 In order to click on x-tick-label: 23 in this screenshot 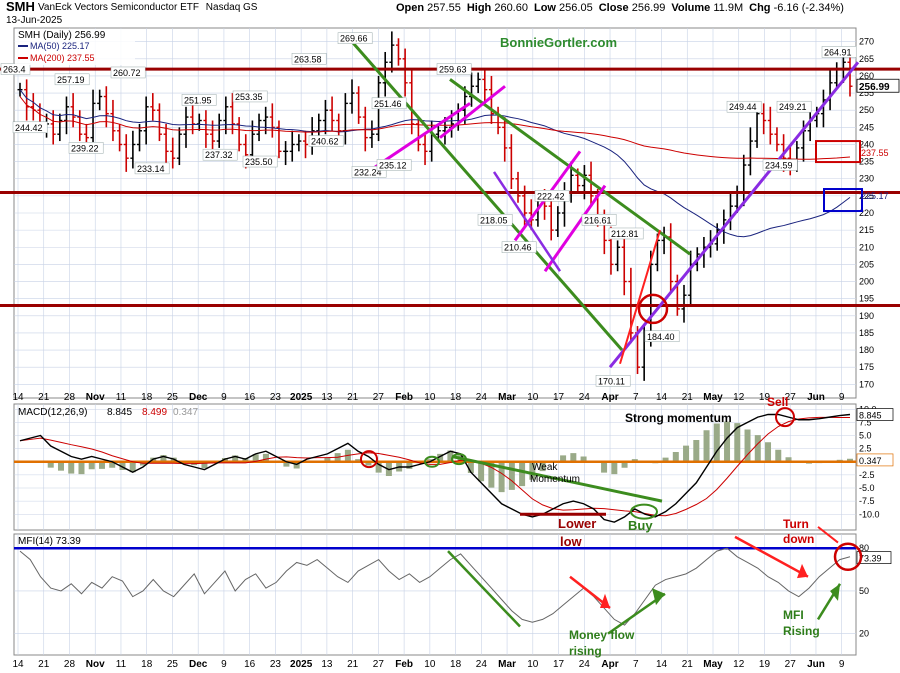, I will do `click(276, 664)`.